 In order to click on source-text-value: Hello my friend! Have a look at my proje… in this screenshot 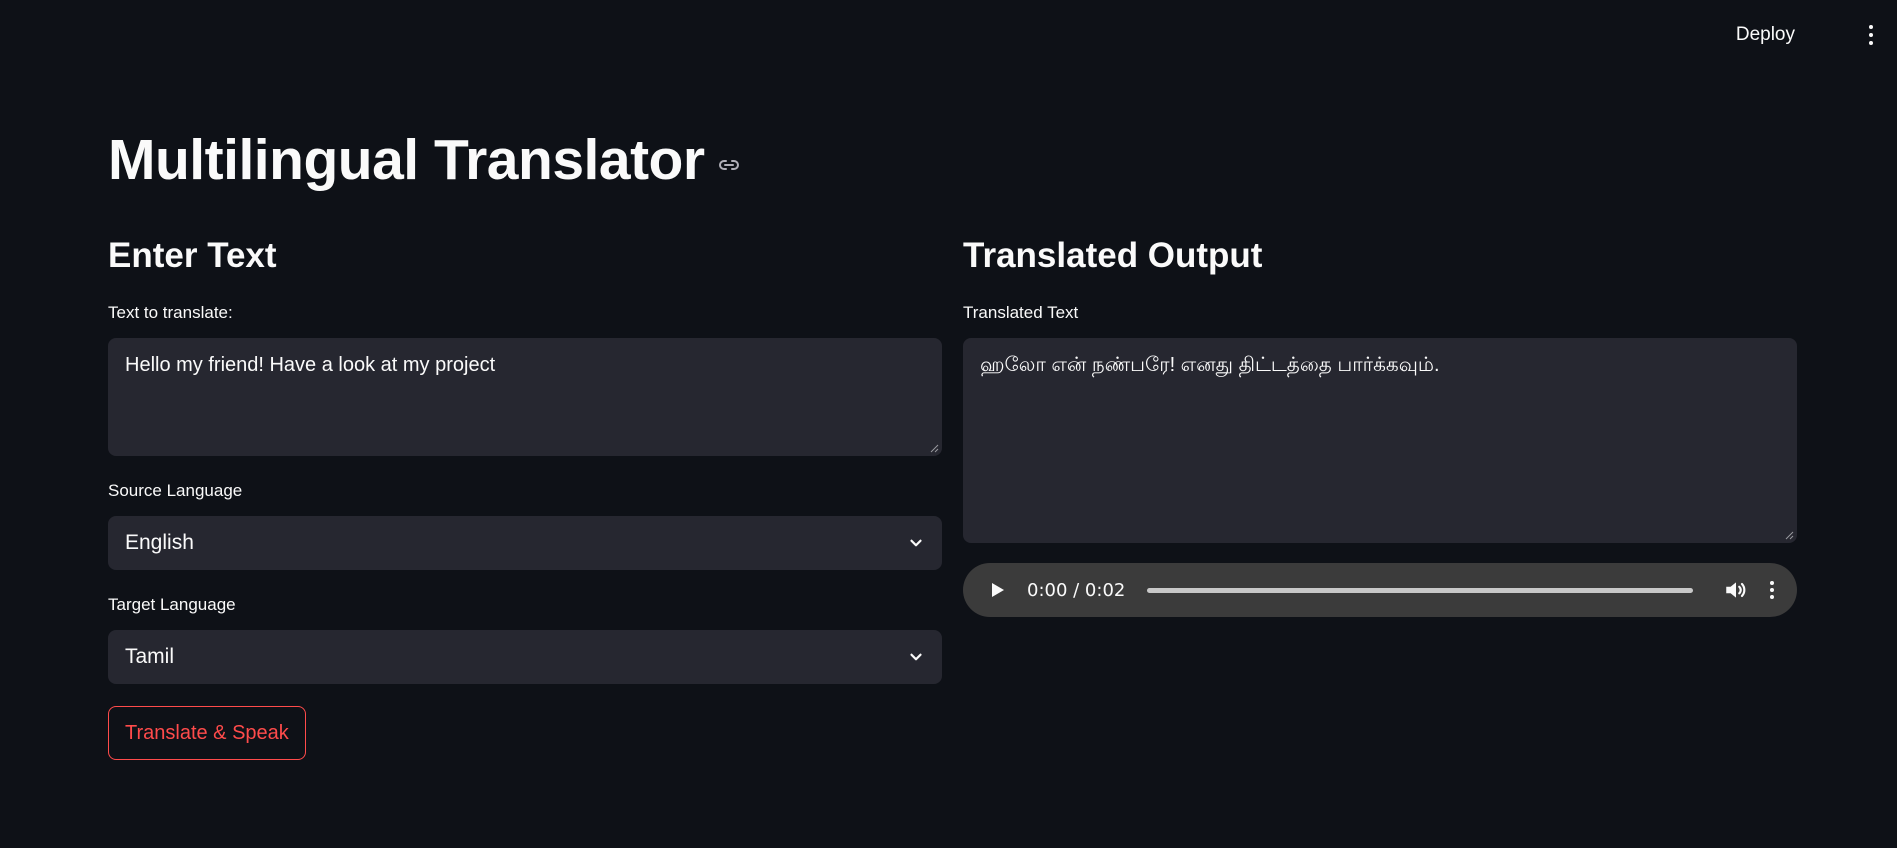, I will do `click(310, 365)`.